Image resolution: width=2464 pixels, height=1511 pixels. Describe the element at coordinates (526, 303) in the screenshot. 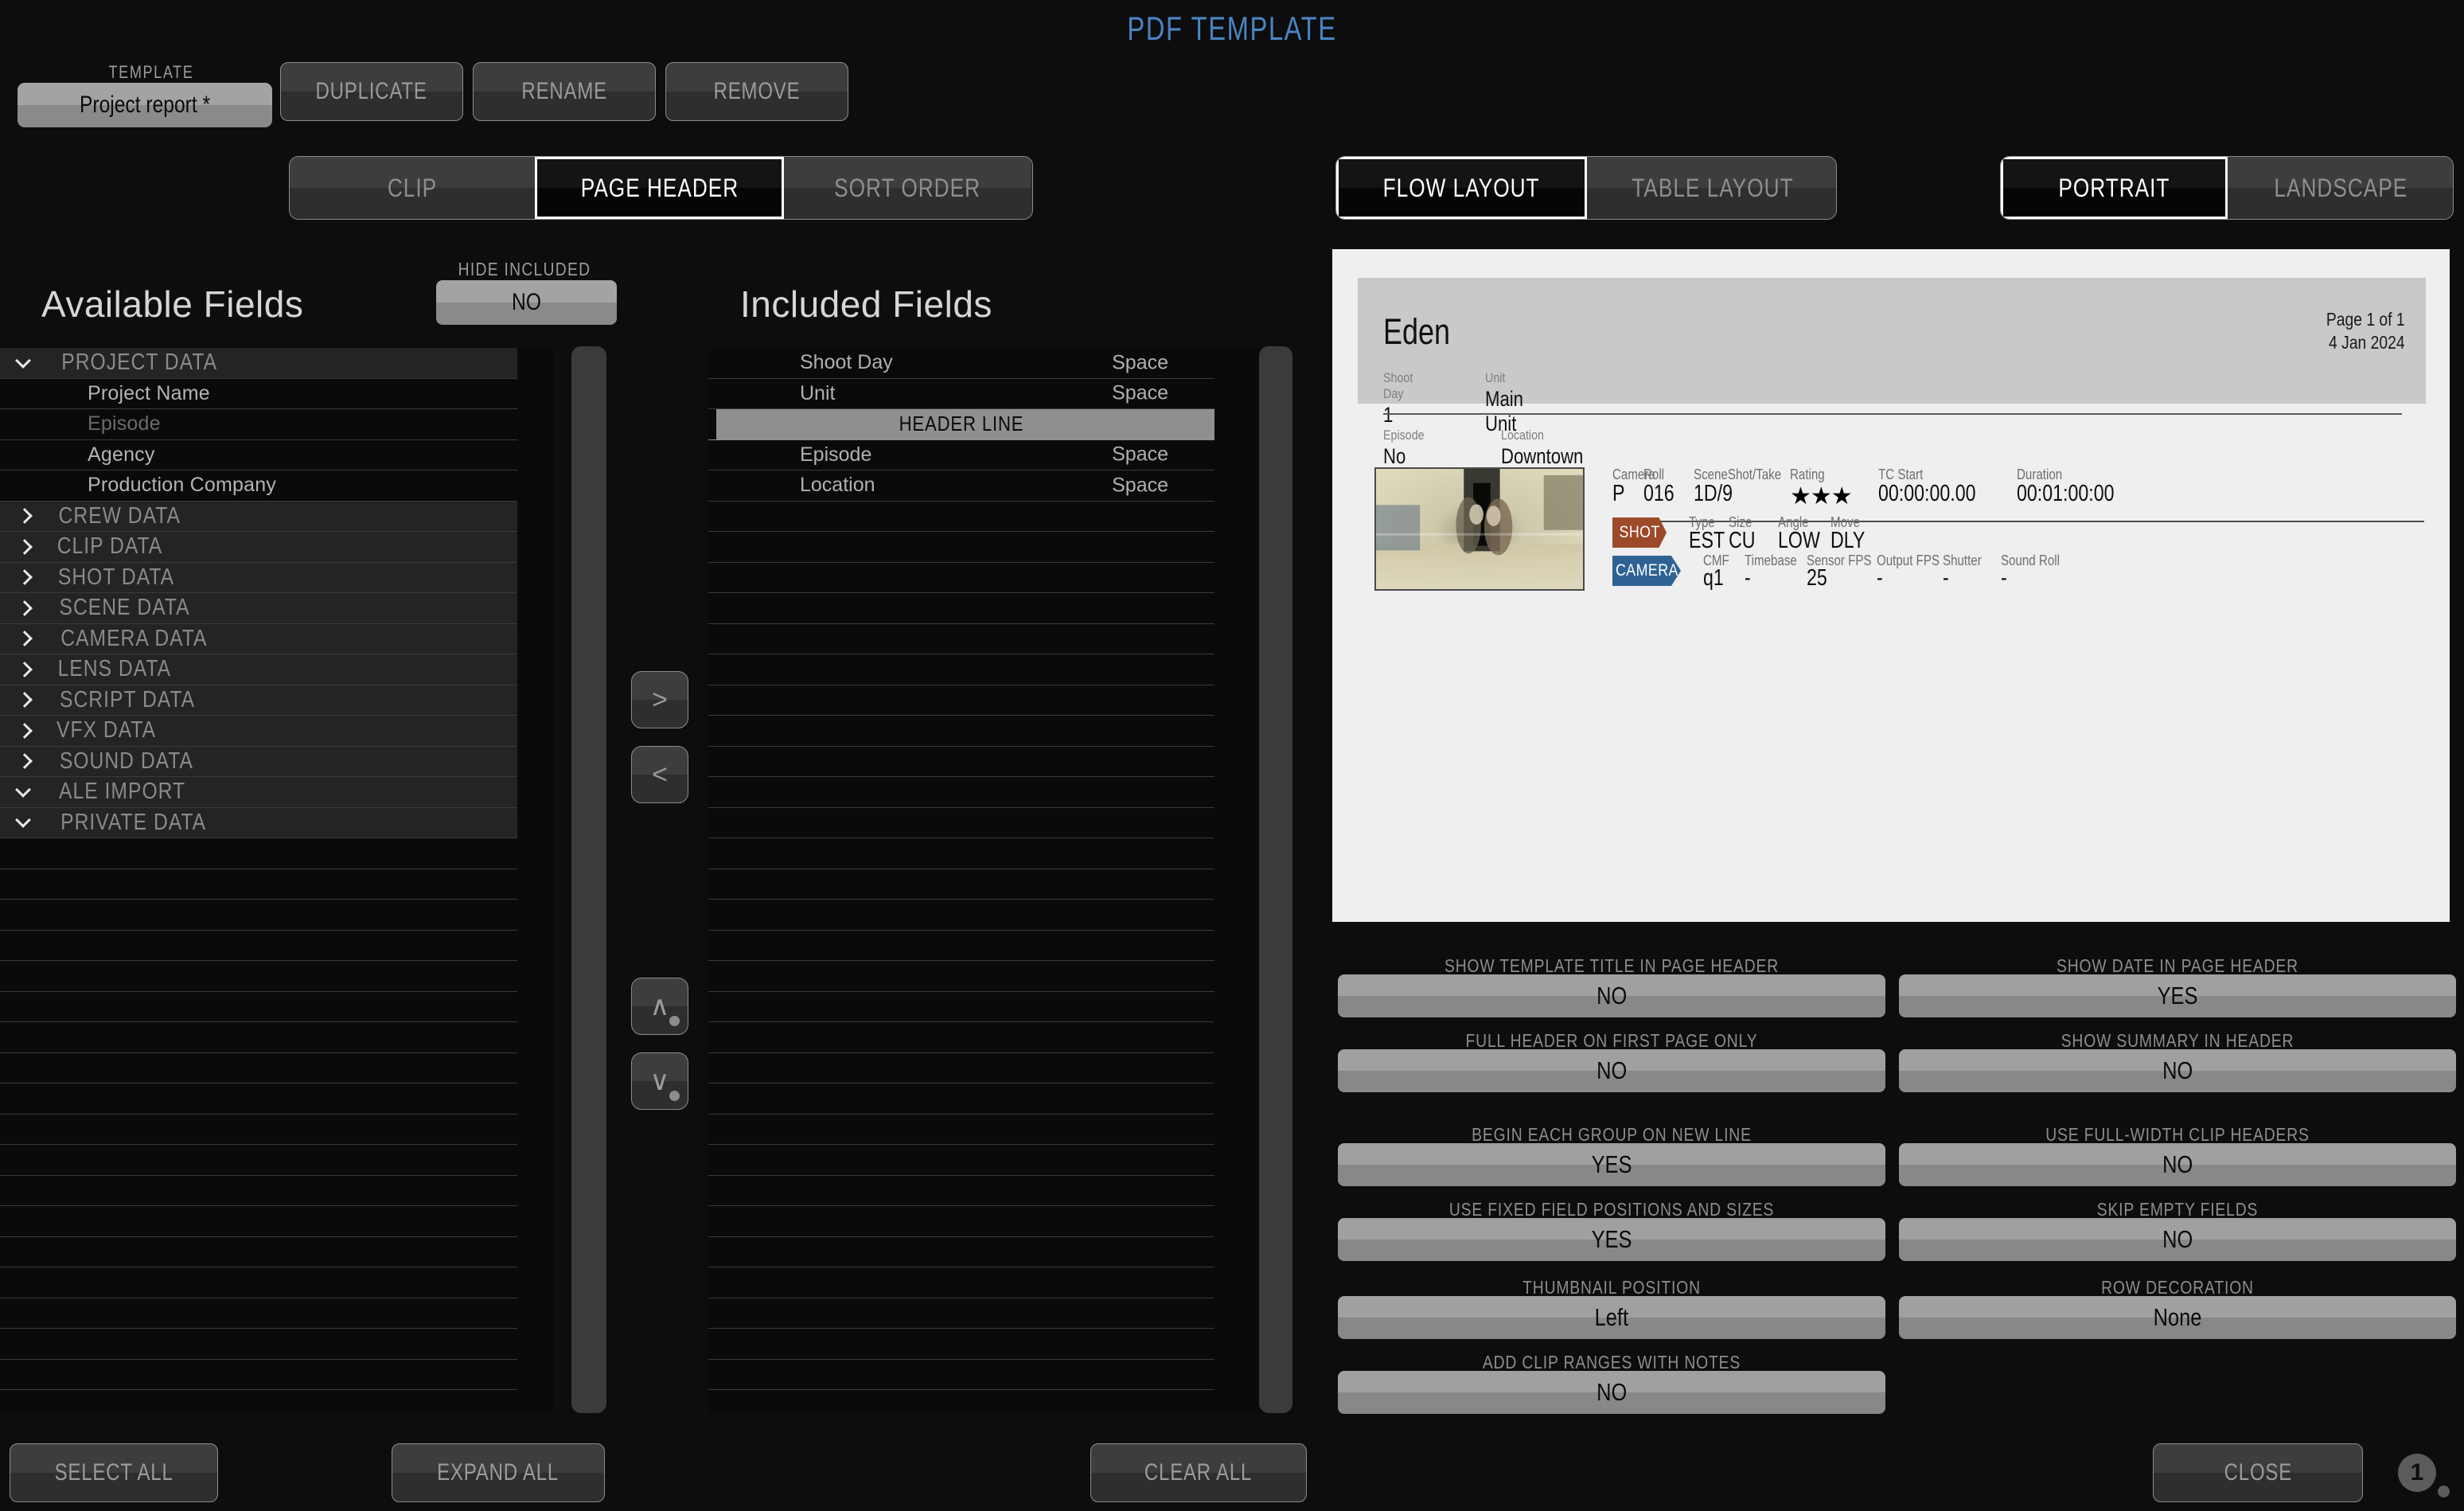

I see `hide-included-toggle: NO` at that location.